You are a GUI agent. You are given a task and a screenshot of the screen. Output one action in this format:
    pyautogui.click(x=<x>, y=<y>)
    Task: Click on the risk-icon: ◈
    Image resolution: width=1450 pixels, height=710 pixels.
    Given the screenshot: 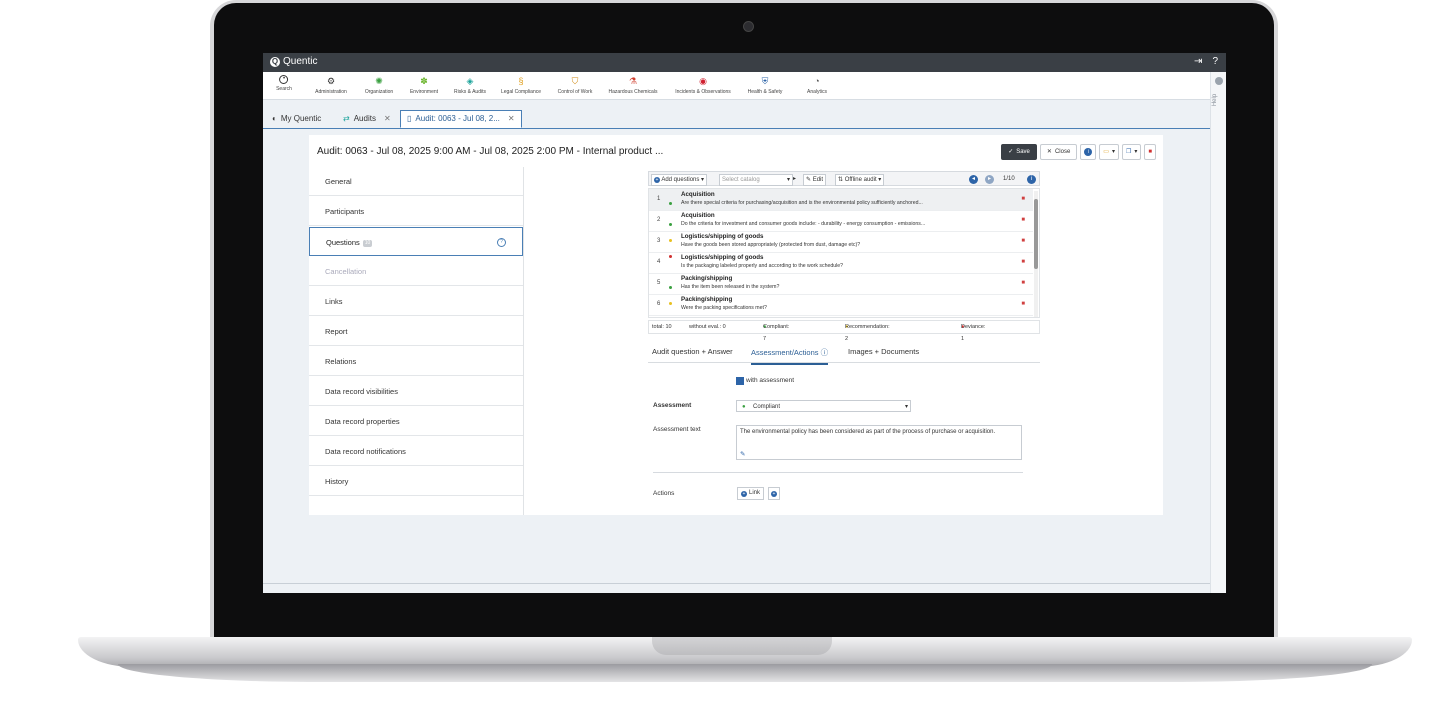 What is the action you would take?
    pyautogui.click(x=470, y=81)
    